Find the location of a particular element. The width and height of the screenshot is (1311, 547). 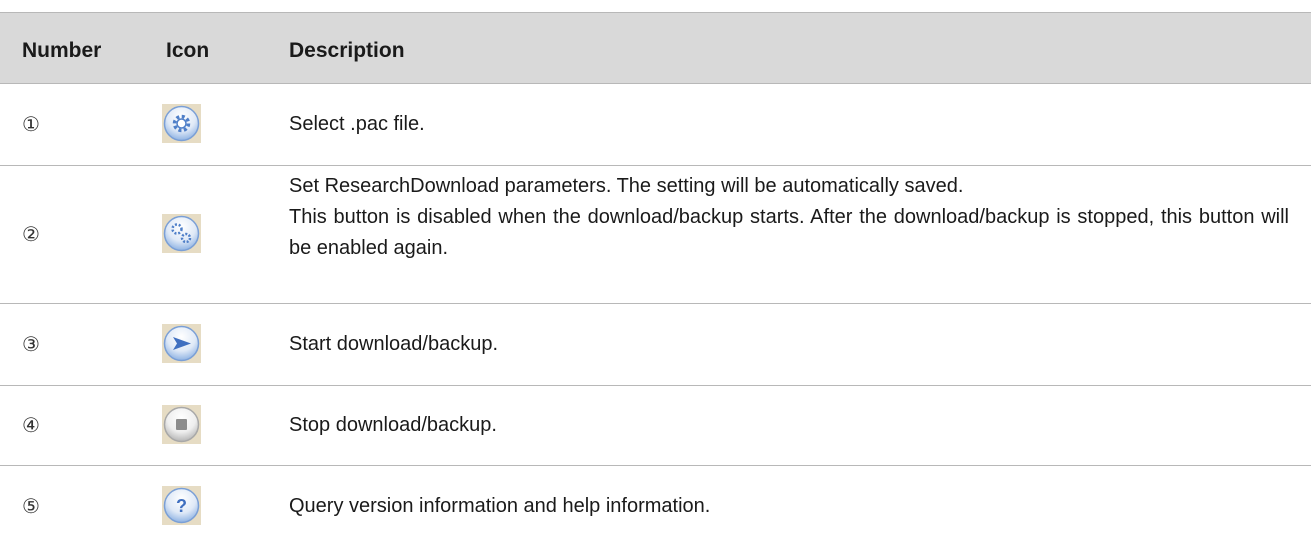

help-question-icon: ? is located at coordinates (181, 505).